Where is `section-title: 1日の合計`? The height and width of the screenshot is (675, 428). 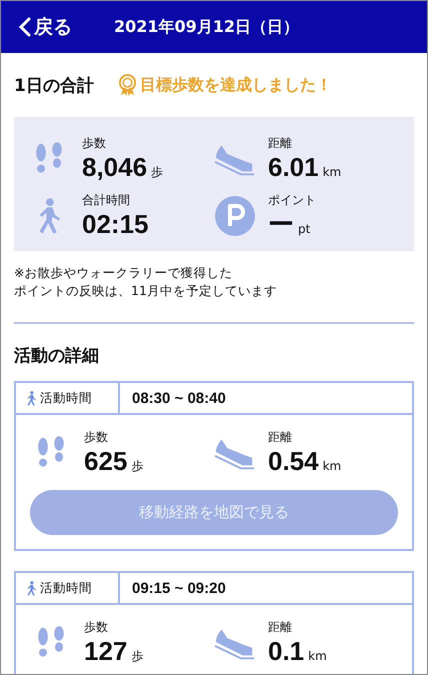
section-title: 1日の合計 is located at coordinates (54, 85).